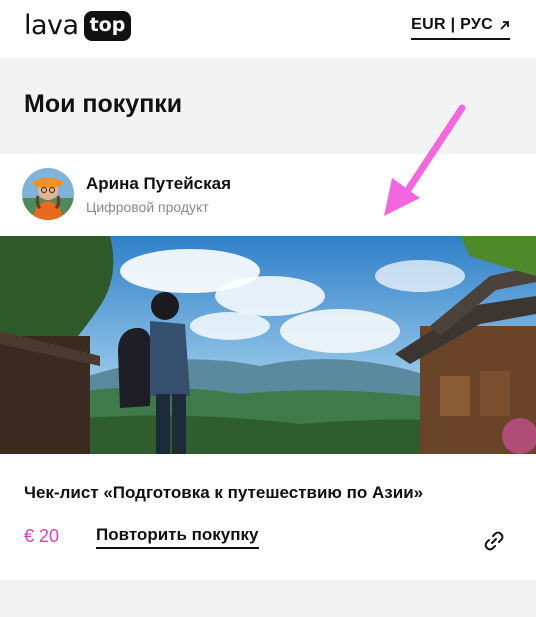 The image size is (536, 617). I want to click on currency-language-switch: EUR | РУС, so click(460, 28).